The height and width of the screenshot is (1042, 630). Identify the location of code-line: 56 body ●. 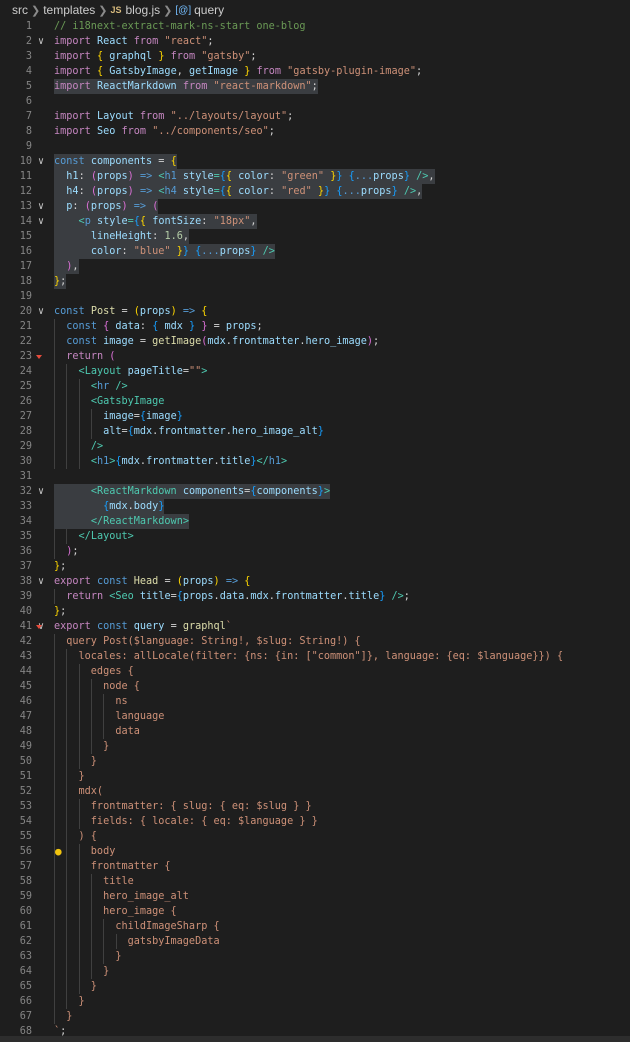
(315, 851).